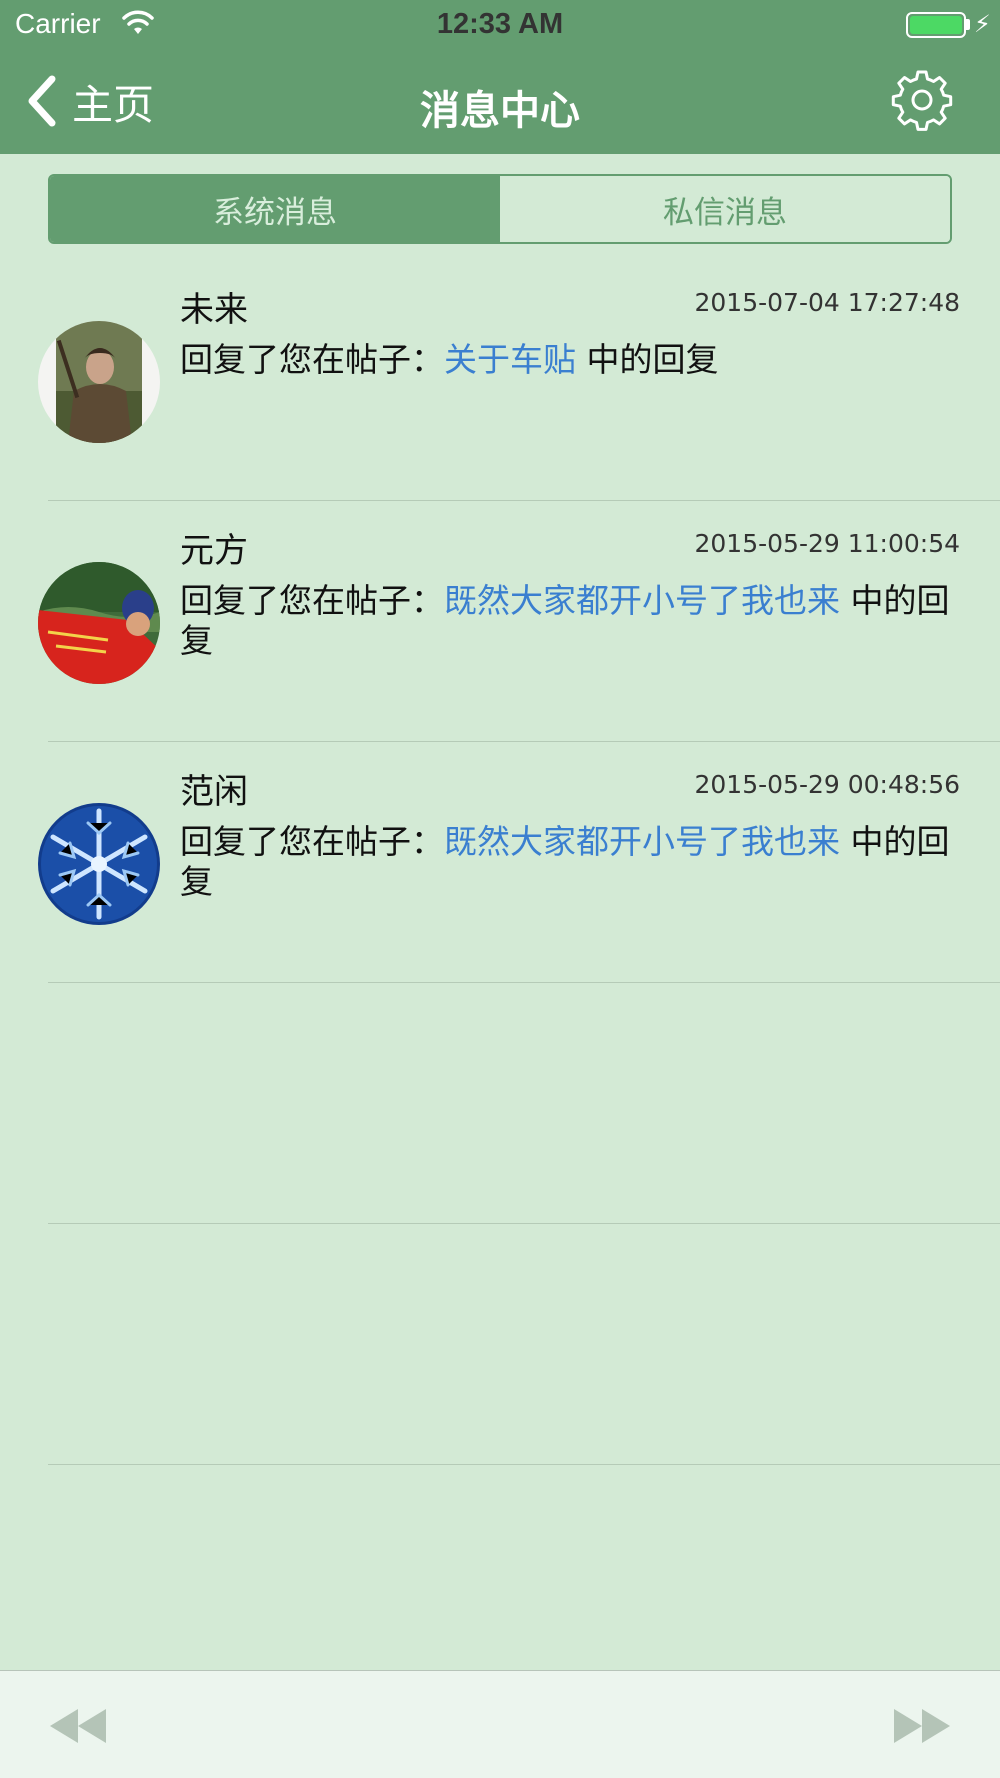 Image resolution: width=1000 pixels, height=1778 pixels. What do you see at coordinates (827, 543) in the screenshot?
I see `message-time: 2015-05-29 11:00:54` at bounding box center [827, 543].